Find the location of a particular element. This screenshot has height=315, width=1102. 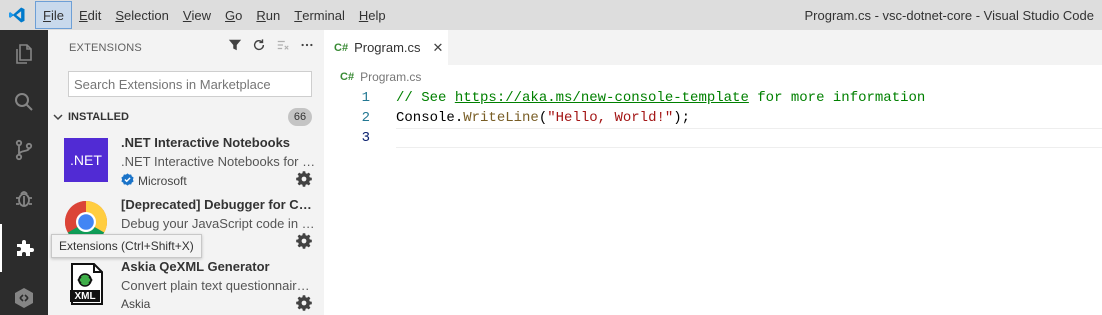

menu-selection: Selection is located at coordinates (141, 15).